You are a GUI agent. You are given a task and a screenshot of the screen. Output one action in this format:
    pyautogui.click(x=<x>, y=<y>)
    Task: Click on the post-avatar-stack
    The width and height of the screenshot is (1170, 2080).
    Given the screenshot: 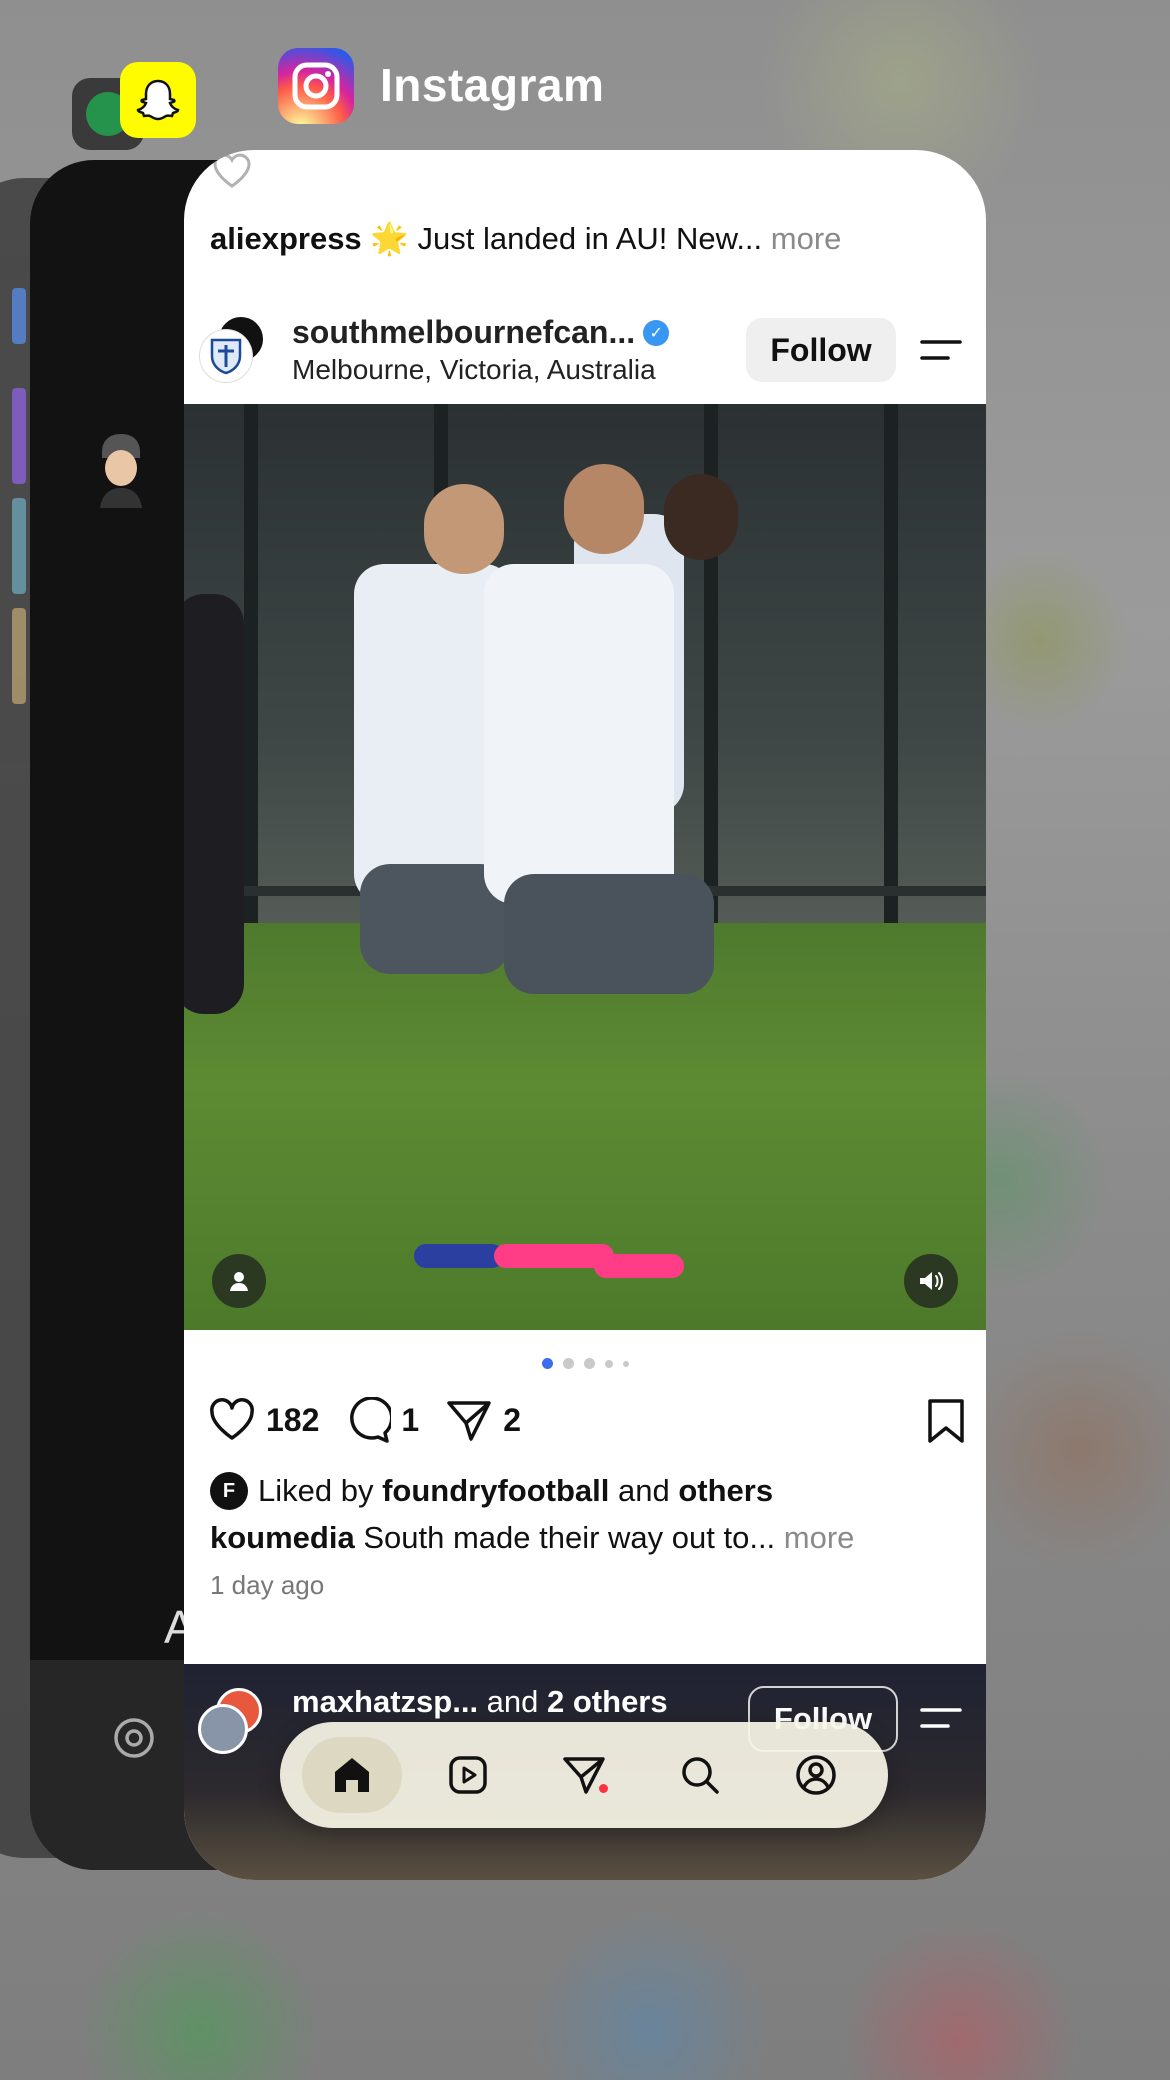 What is the action you would take?
    pyautogui.click(x=233, y=348)
    